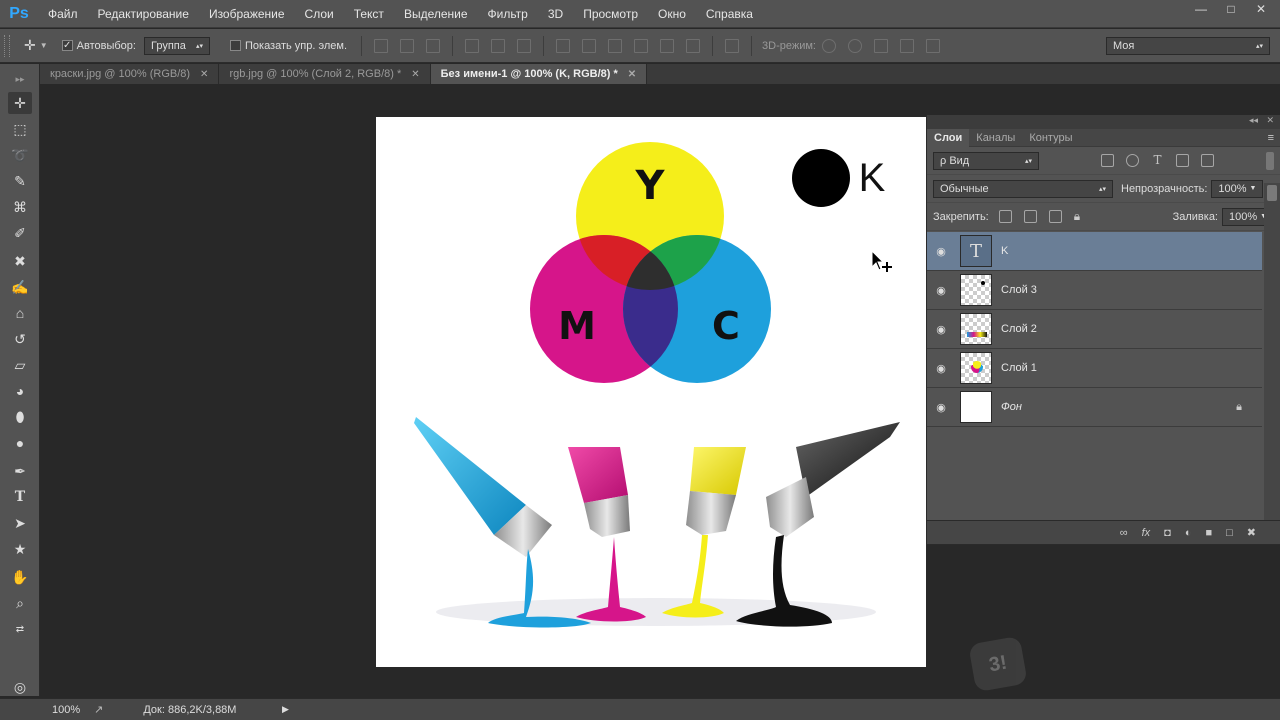 The width and height of the screenshot is (1280, 720). What do you see at coordinates (98, 709) in the screenshot?
I see `export-icon: ↗` at bounding box center [98, 709].